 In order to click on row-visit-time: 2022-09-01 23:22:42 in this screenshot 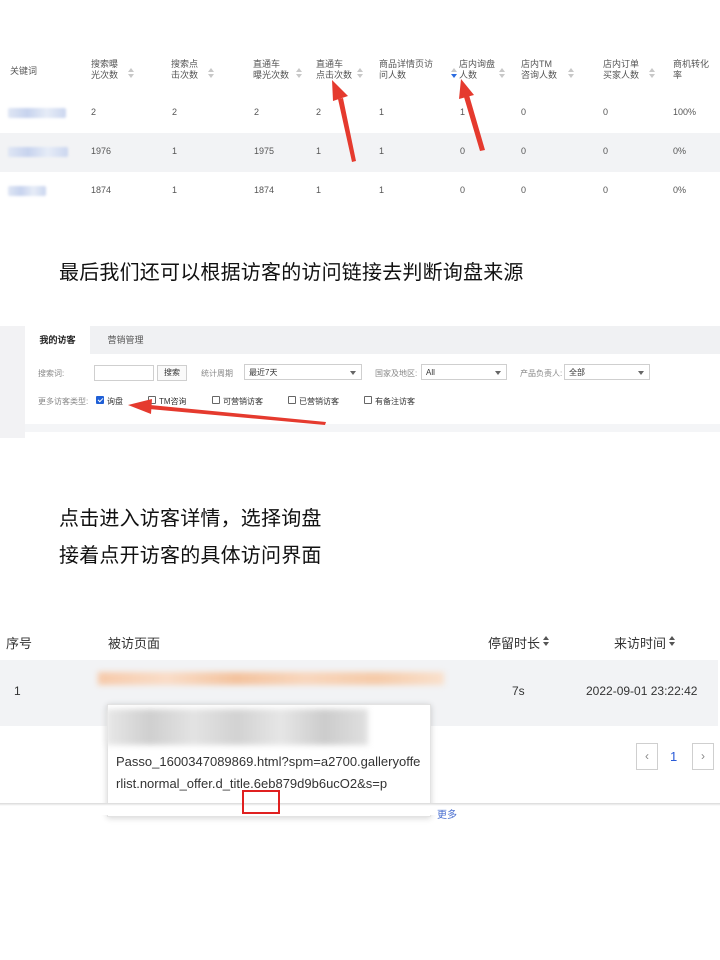, I will do `click(642, 691)`.